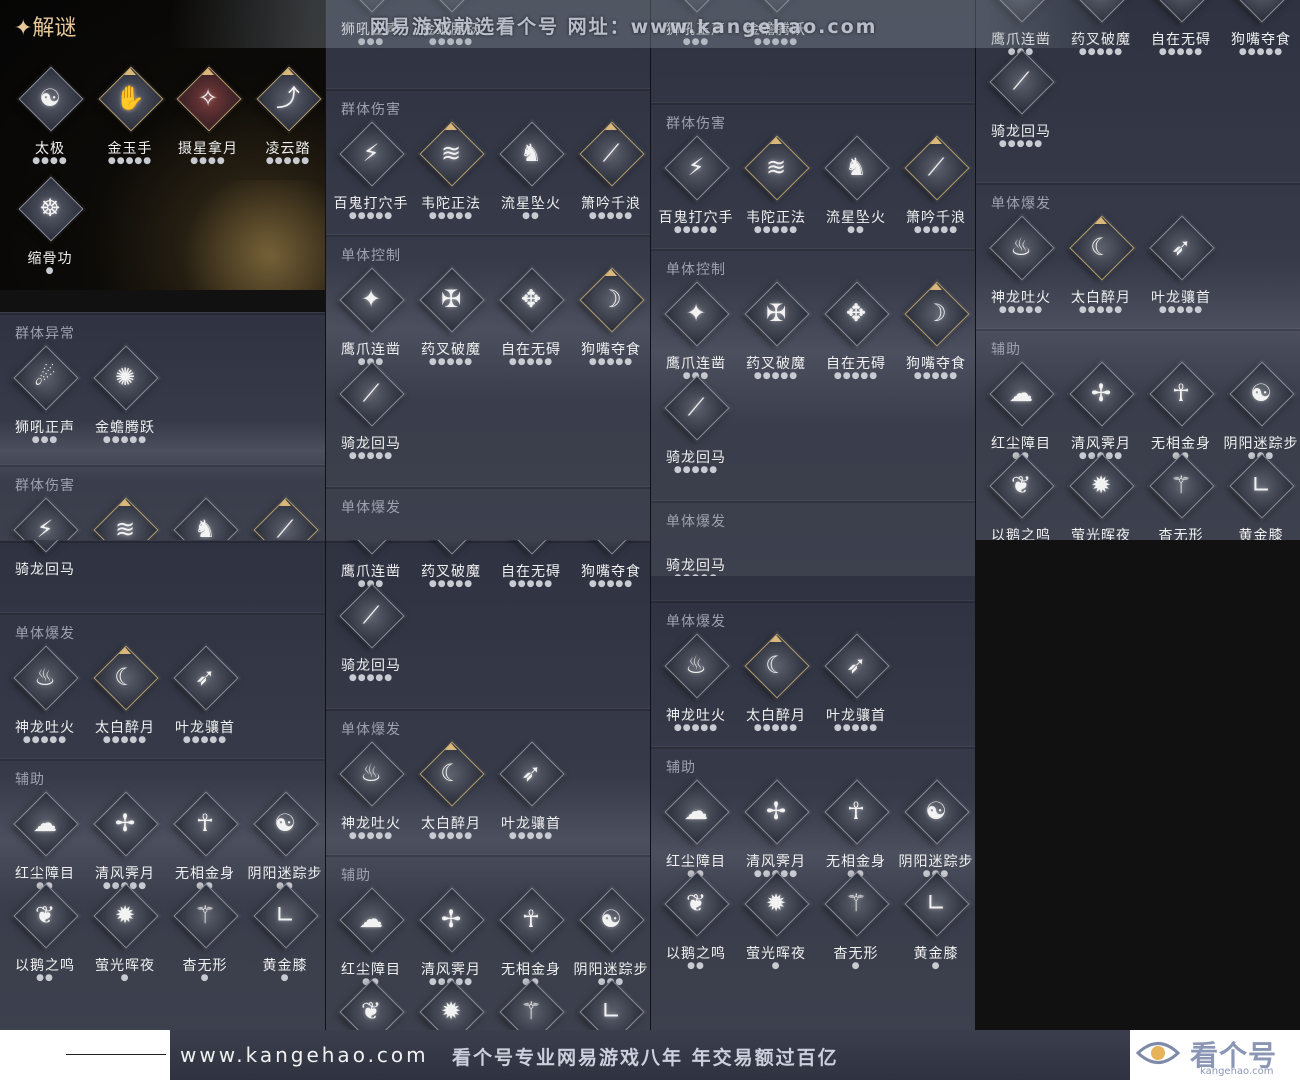  Describe the element at coordinates (936, 954) in the screenshot. I see `skill-name: 黄金膝` at that location.